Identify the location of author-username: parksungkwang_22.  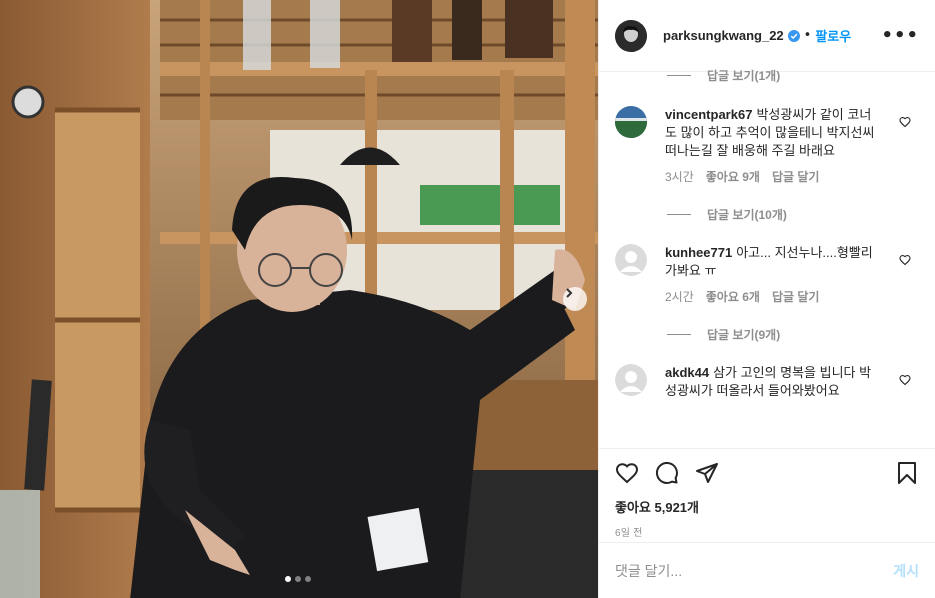
(723, 35).